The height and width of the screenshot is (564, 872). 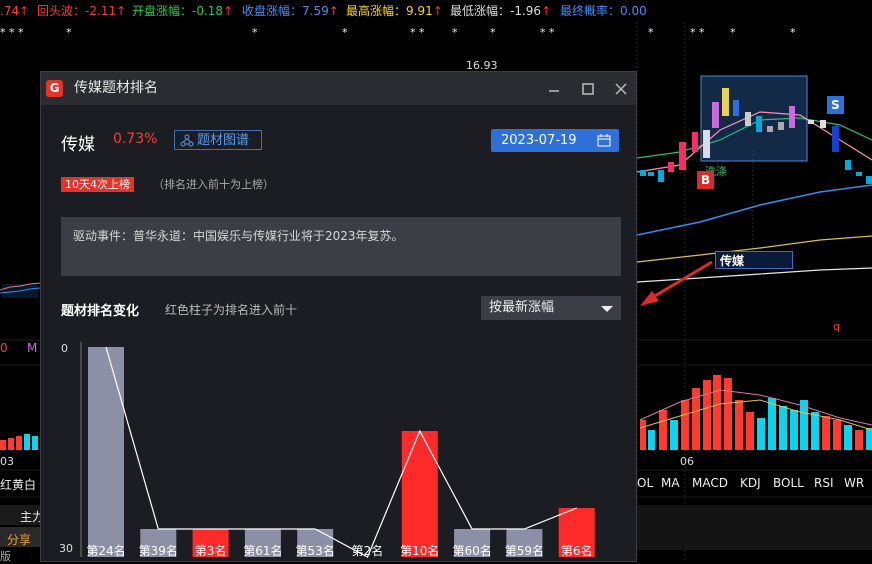 What do you see at coordinates (213, 184) in the screenshot?
I see `rank-note: （排名进入前十为上榜）` at bounding box center [213, 184].